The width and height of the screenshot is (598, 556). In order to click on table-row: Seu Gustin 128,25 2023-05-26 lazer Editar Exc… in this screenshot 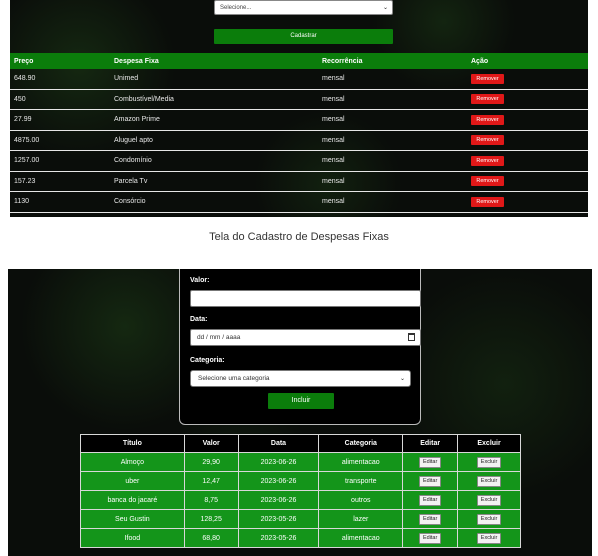, I will do `click(300, 519)`.